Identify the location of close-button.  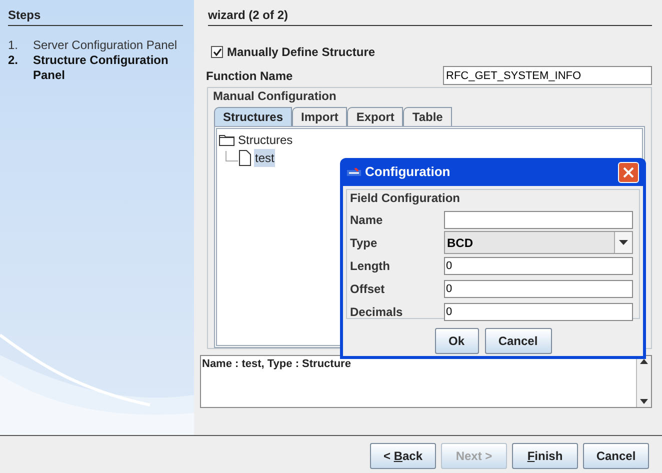
(628, 172).